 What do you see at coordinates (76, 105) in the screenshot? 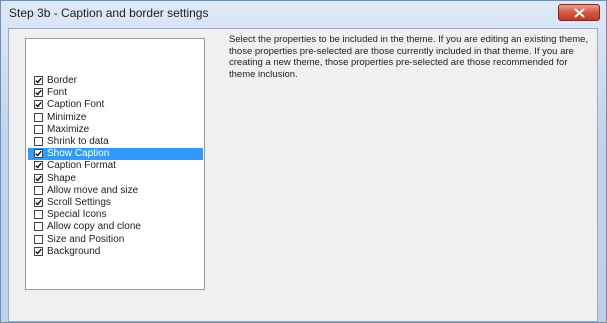
I see `property-label: Caption Font` at bounding box center [76, 105].